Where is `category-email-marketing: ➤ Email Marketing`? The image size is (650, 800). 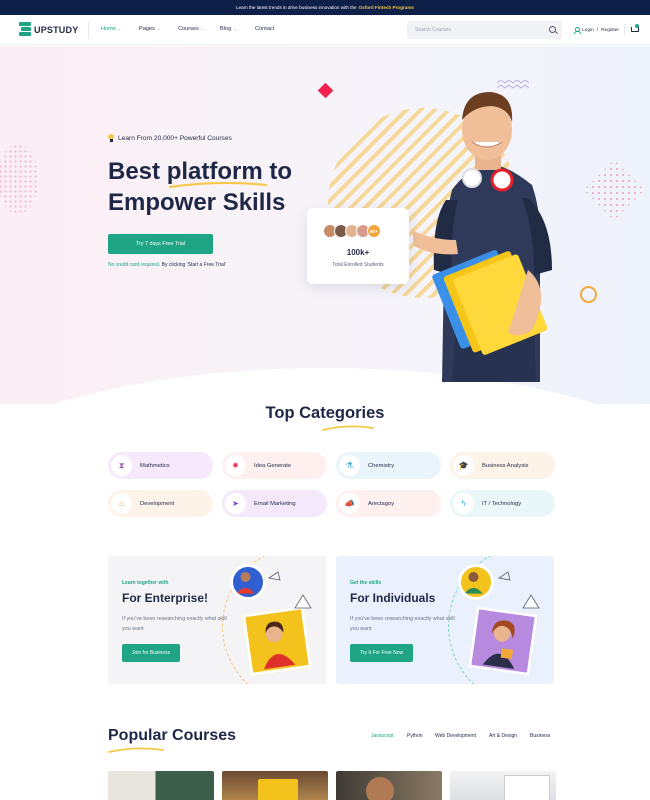
category-email-marketing: ➤ Email Marketing is located at coordinates (274, 503).